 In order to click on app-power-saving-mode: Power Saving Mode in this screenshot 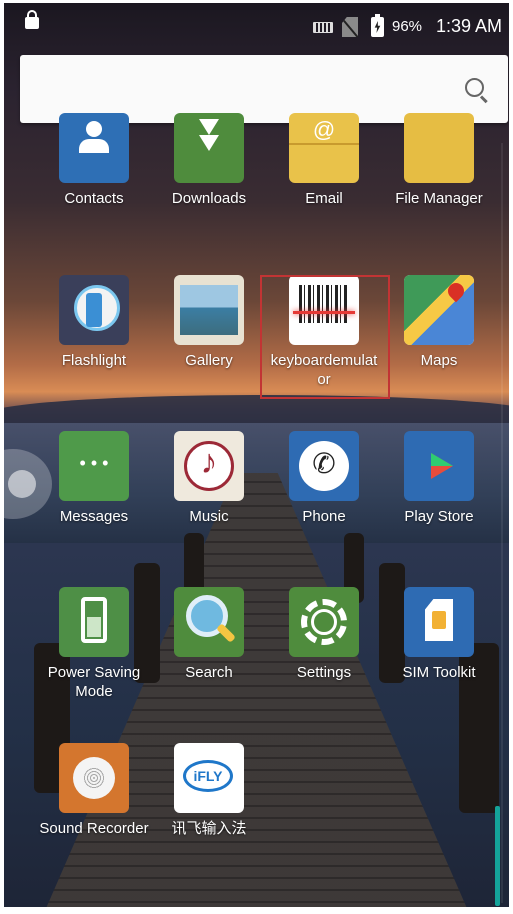, I will do `click(94, 644)`.